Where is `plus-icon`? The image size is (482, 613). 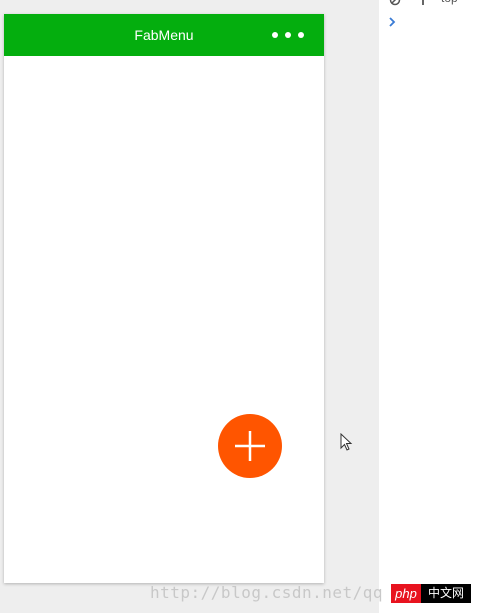 plus-icon is located at coordinates (250, 446).